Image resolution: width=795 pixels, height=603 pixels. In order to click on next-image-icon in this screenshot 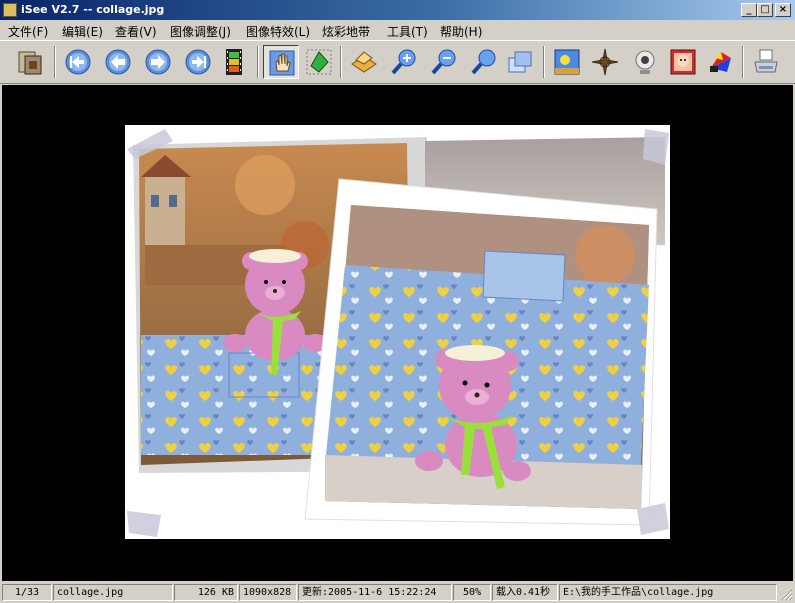, I will do `click(158, 62)`.